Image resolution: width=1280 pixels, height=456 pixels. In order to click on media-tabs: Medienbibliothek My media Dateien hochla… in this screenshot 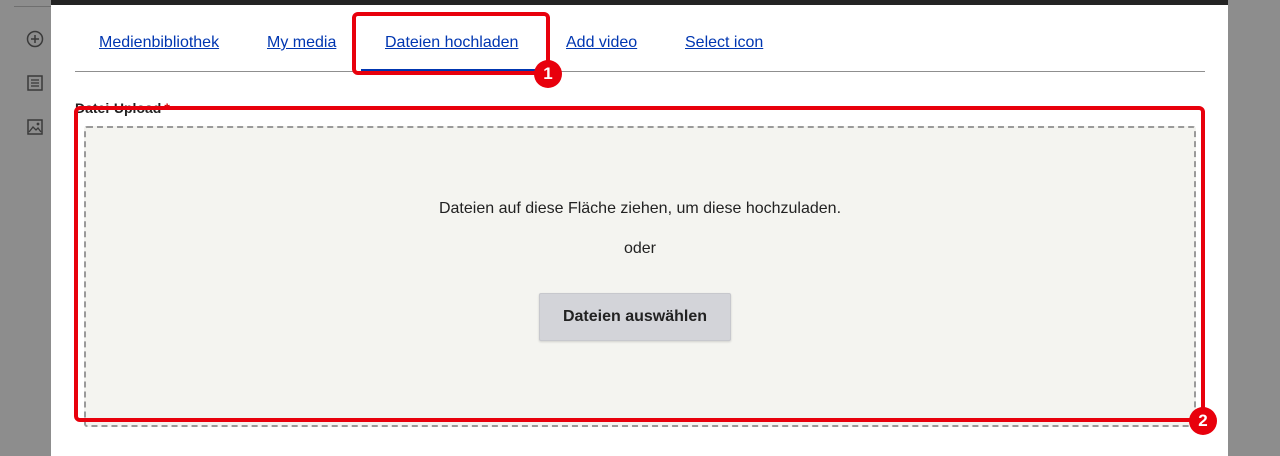, I will do `click(640, 42)`.